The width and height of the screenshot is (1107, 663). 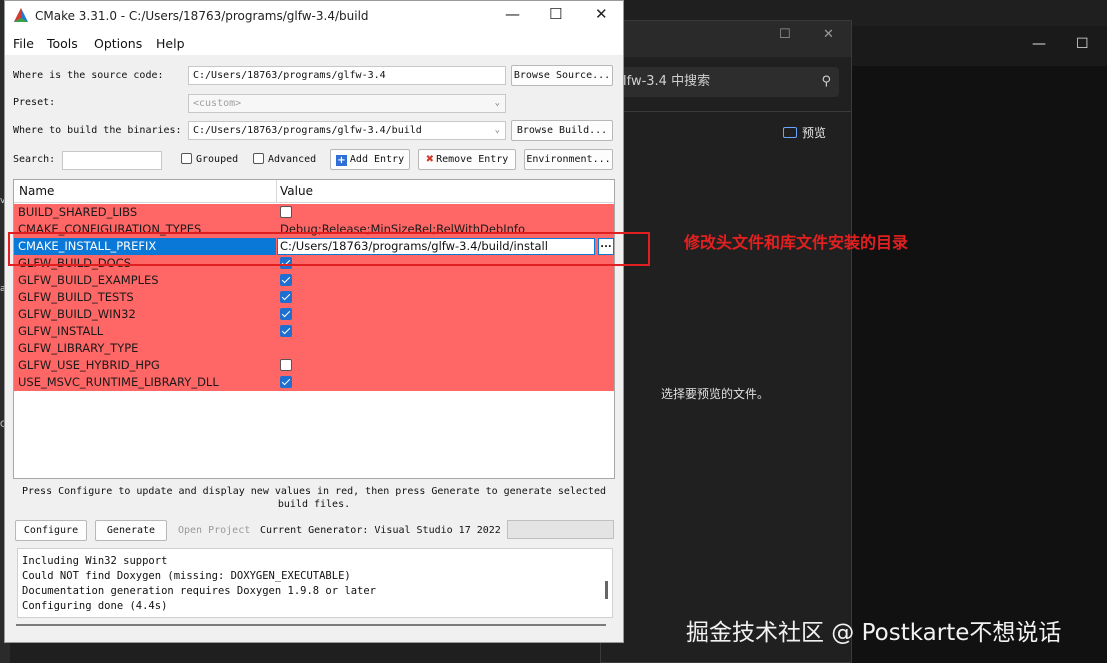 I want to click on generate-button: Generate, so click(x=131, y=530).